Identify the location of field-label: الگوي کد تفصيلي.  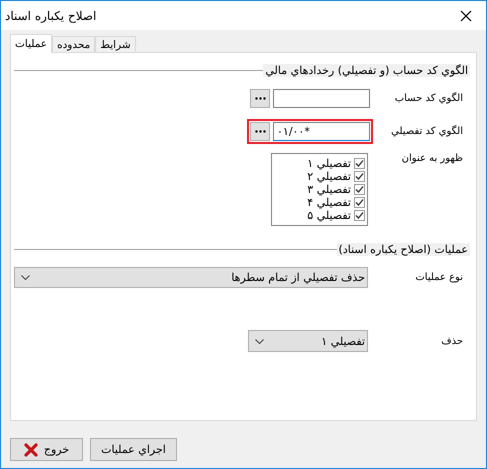
(427, 131).